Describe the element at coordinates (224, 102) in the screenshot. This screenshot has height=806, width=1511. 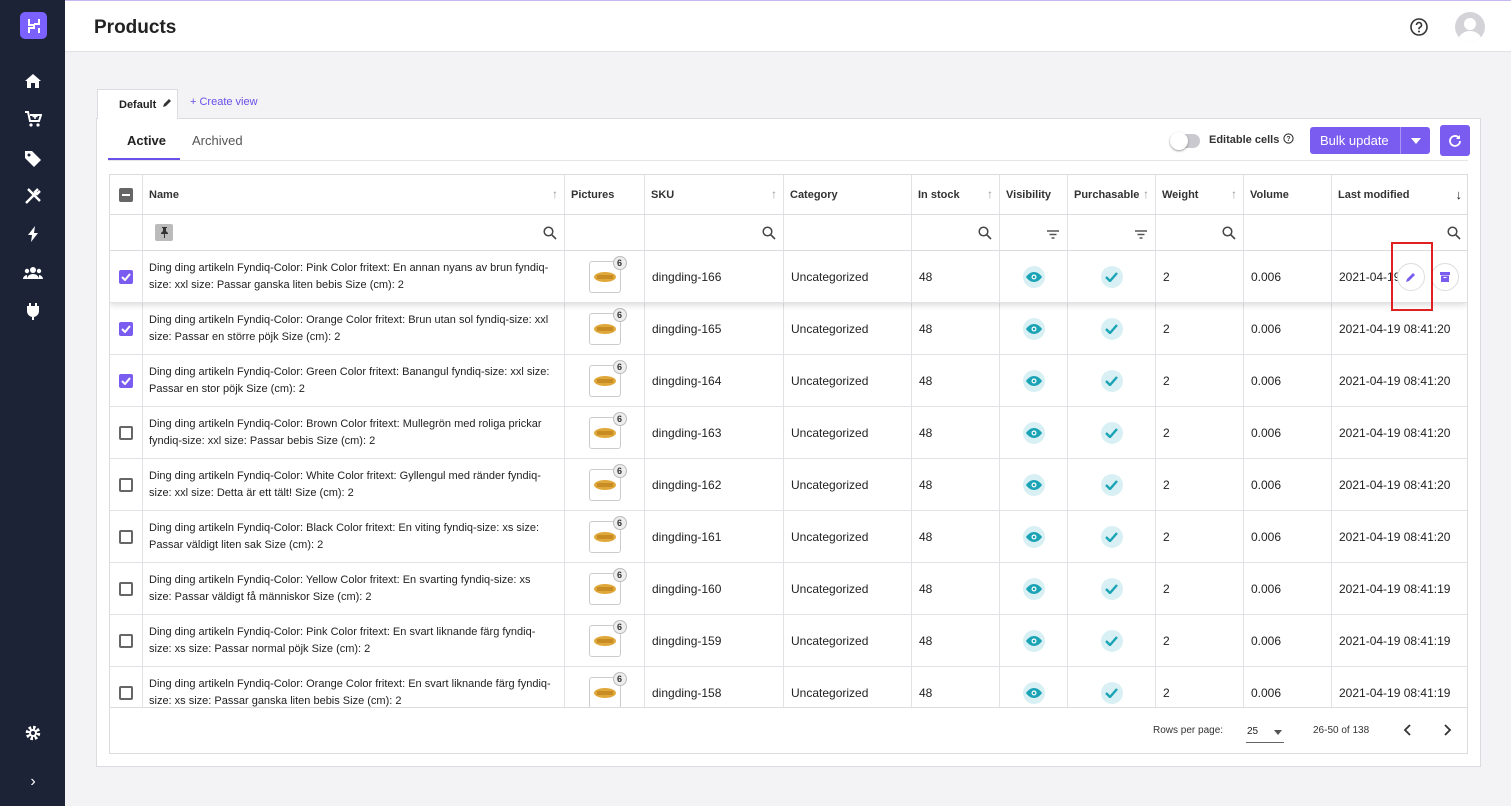
I see `create-view-link: + Create view` at that location.